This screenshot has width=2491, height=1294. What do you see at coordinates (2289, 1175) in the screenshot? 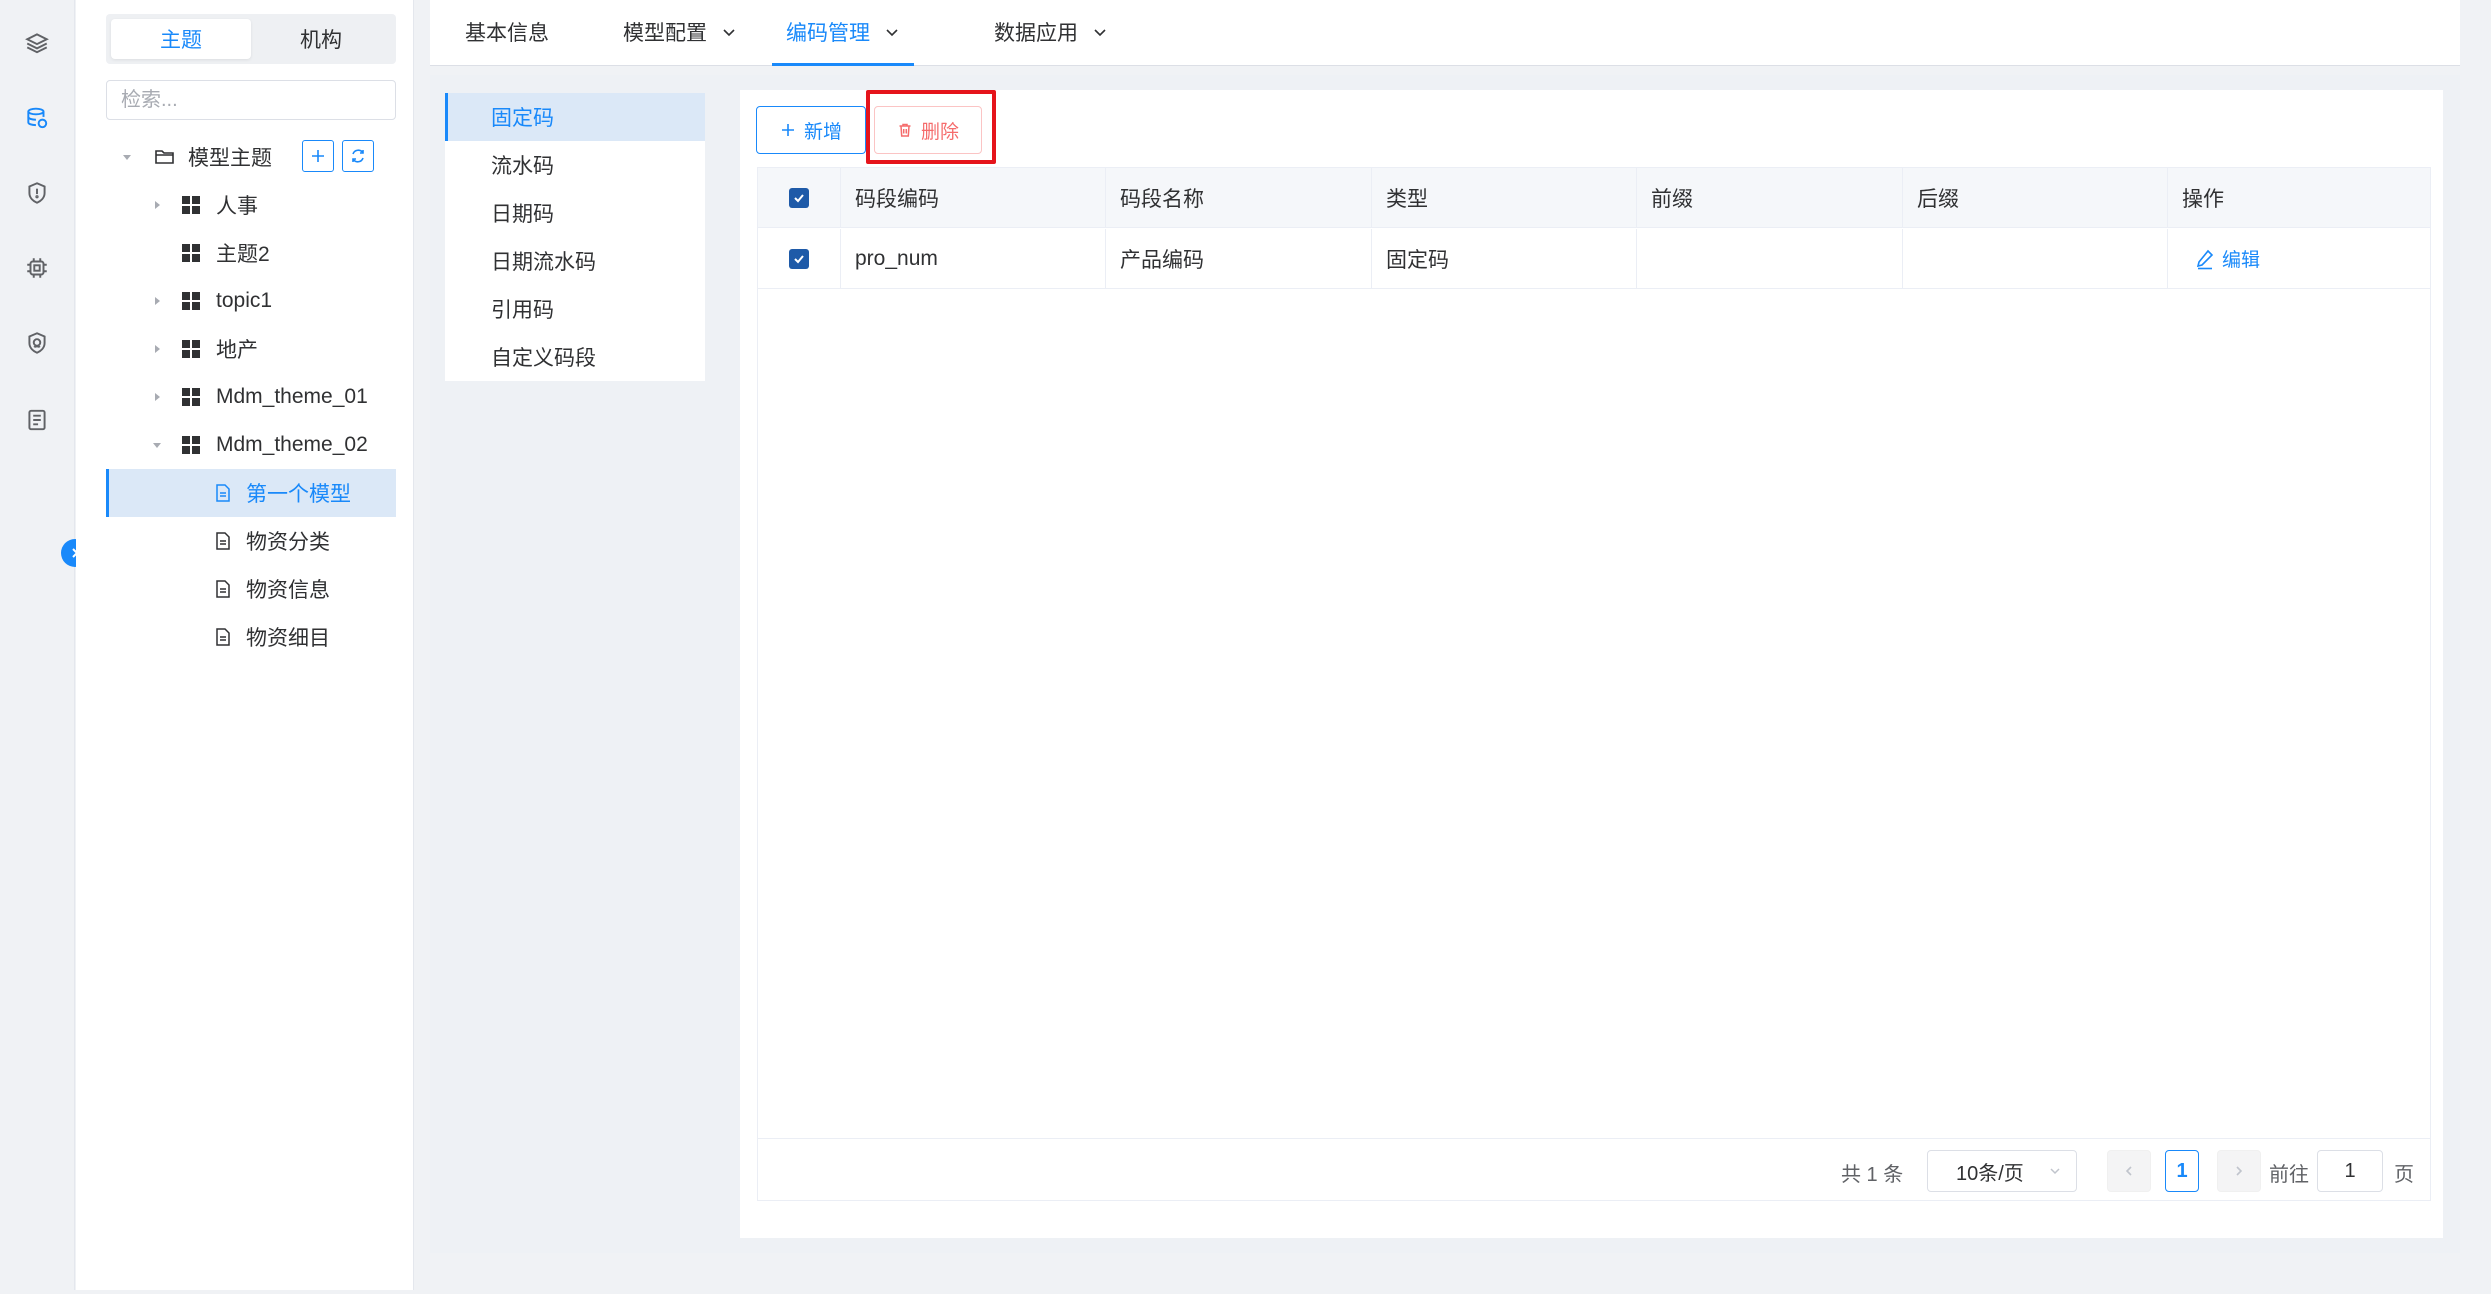
I see `goto-label: 前往` at bounding box center [2289, 1175].